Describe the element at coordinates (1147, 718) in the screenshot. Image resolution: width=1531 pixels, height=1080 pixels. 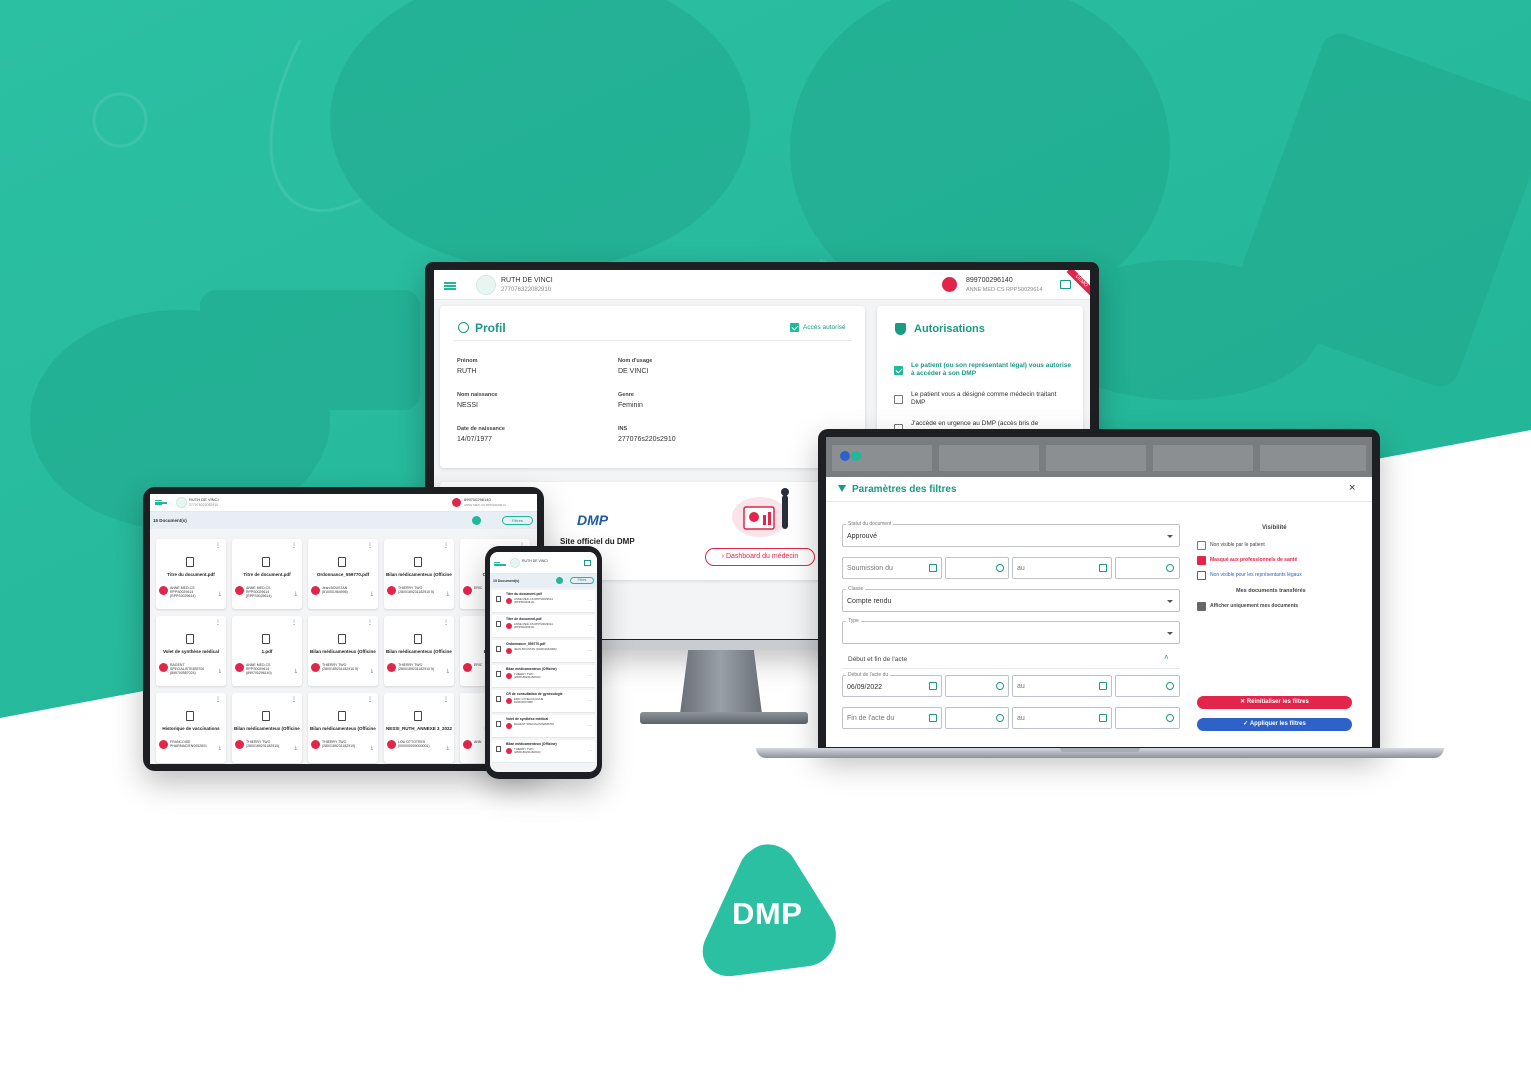
I see `act-end-to-time` at that location.